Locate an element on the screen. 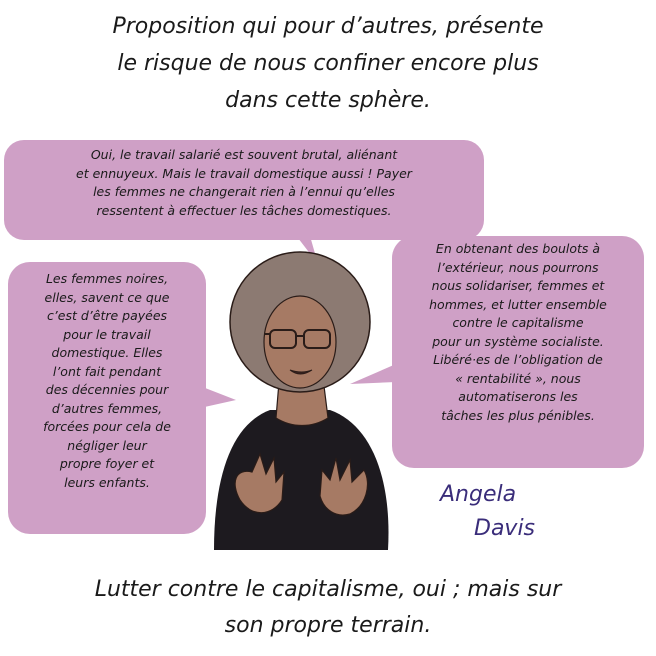 Image resolution: width=656 pixels, height=656 pixels. bubble-line: domestique. Elles is located at coordinates (107, 352).